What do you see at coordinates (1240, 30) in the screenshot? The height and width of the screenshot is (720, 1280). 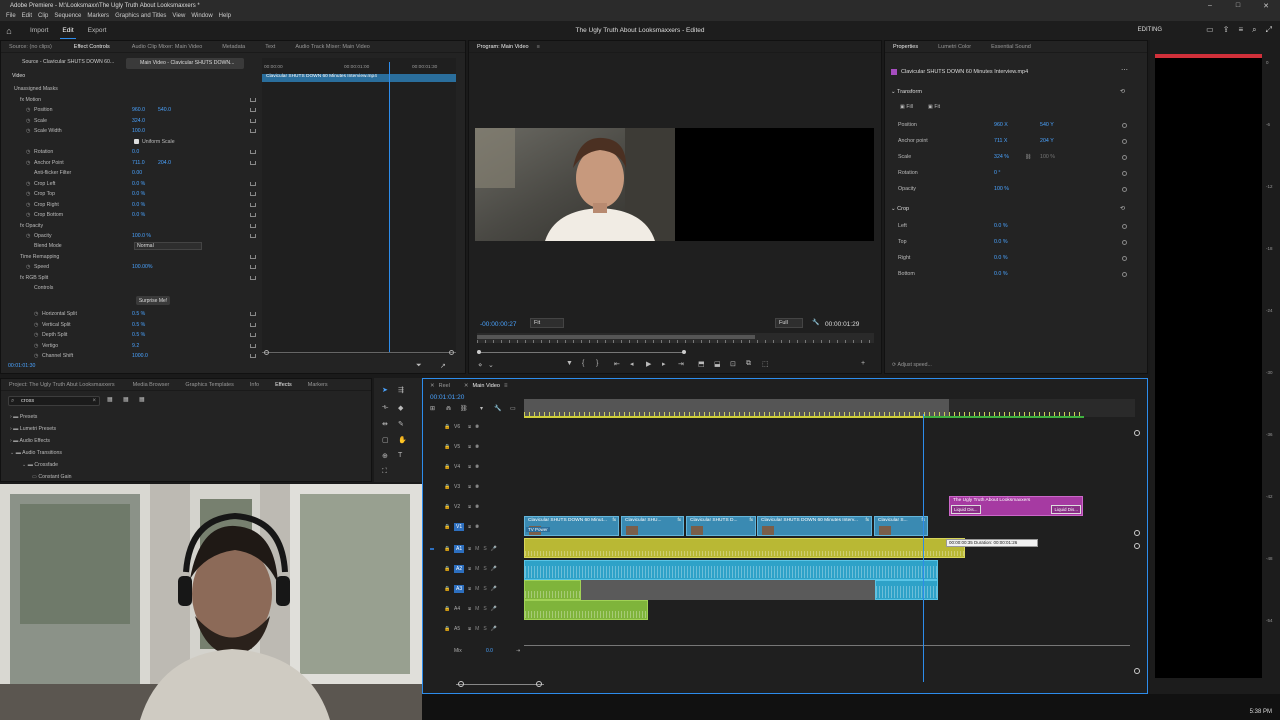 I see `menu-icon: ≡` at bounding box center [1240, 30].